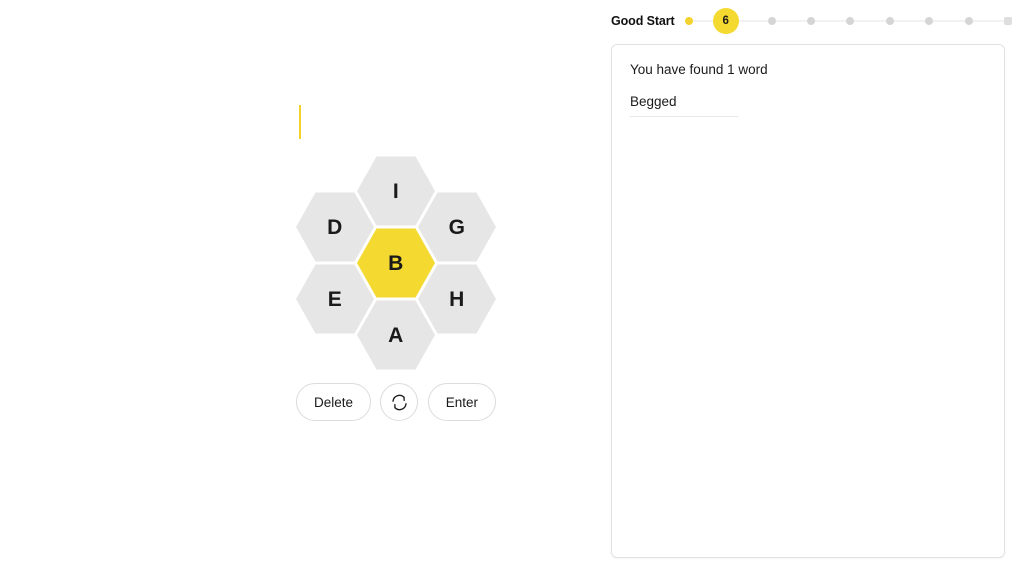 This screenshot has width=1024, height=576. I want to click on rank-progress-bar: Good Start 6, so click(812, 21).